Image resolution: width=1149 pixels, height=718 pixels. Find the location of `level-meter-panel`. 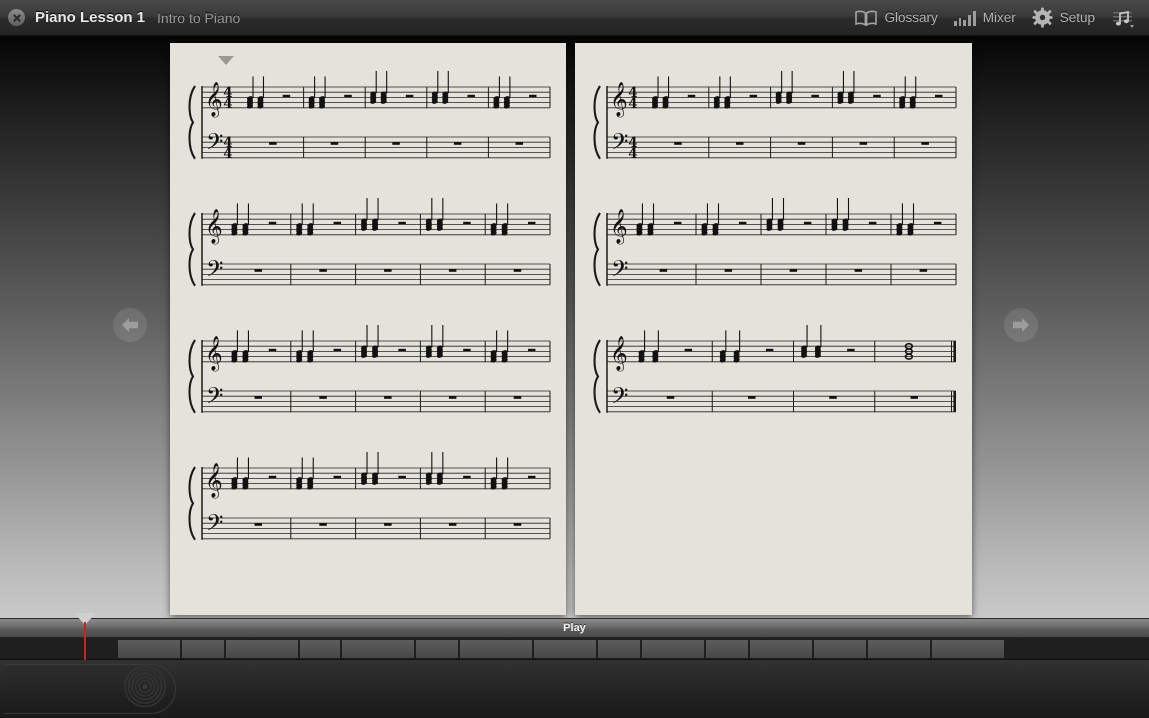

level-meter-panel is located at coordinates (90, 689).